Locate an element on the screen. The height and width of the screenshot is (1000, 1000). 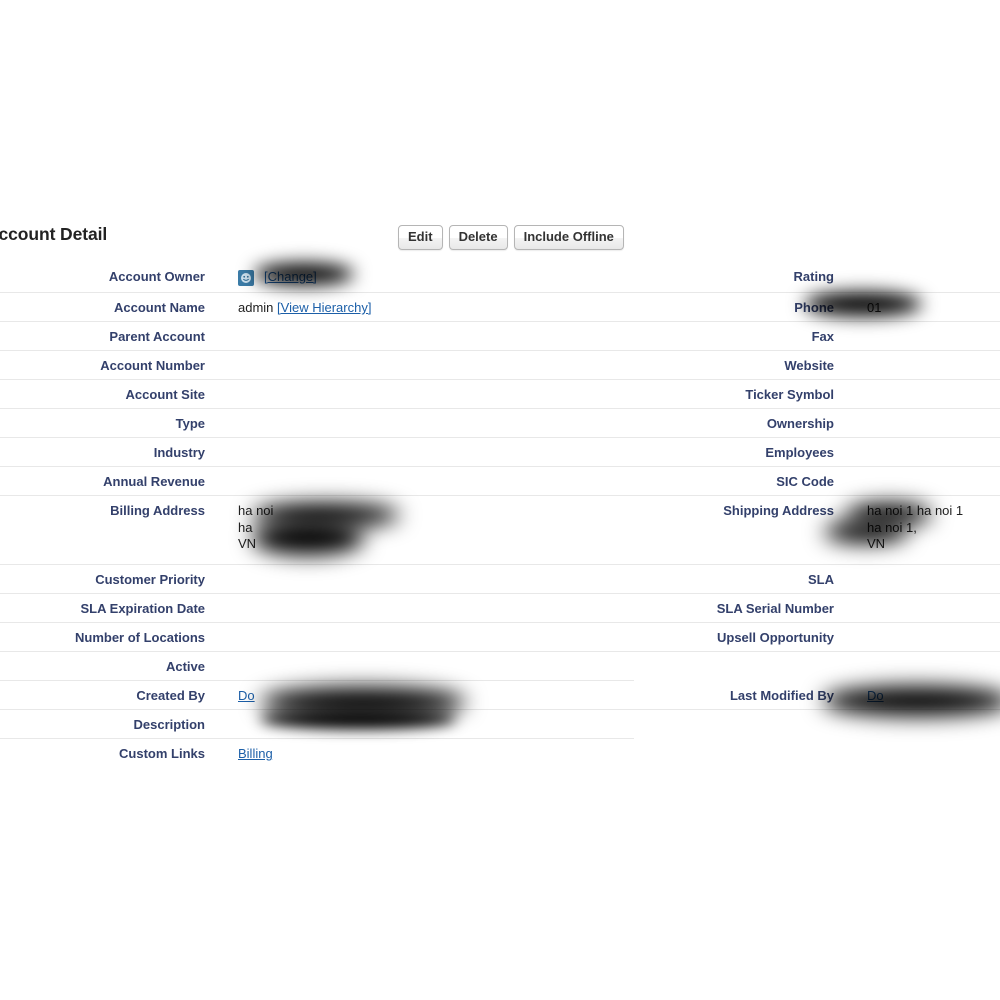
field-value: [Change] is located at coordinates (422, 277).